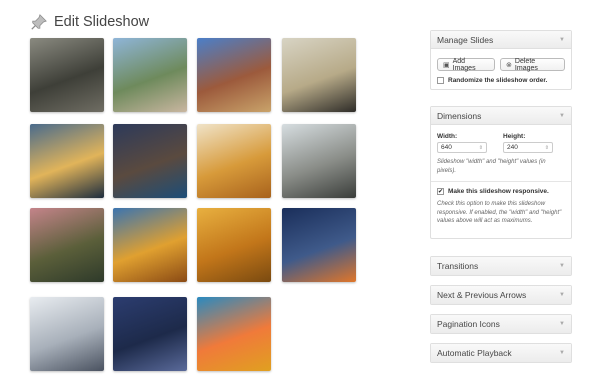 This screenshot has width=600, height=390. I want to click on panel-title: Manage Slides, so click(465, 39).